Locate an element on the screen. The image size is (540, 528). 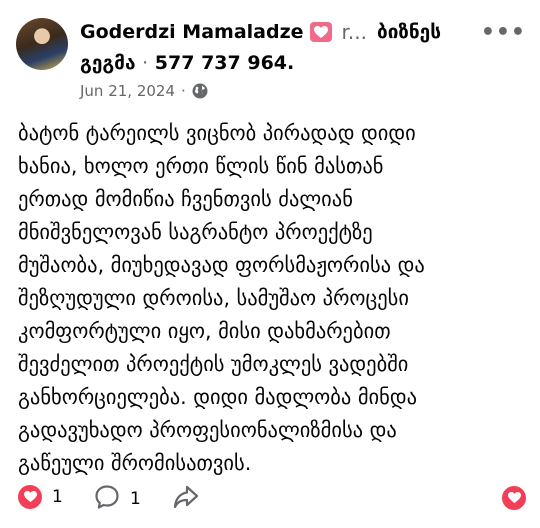
comment-count: 1 is located at coordinates (135, 499).